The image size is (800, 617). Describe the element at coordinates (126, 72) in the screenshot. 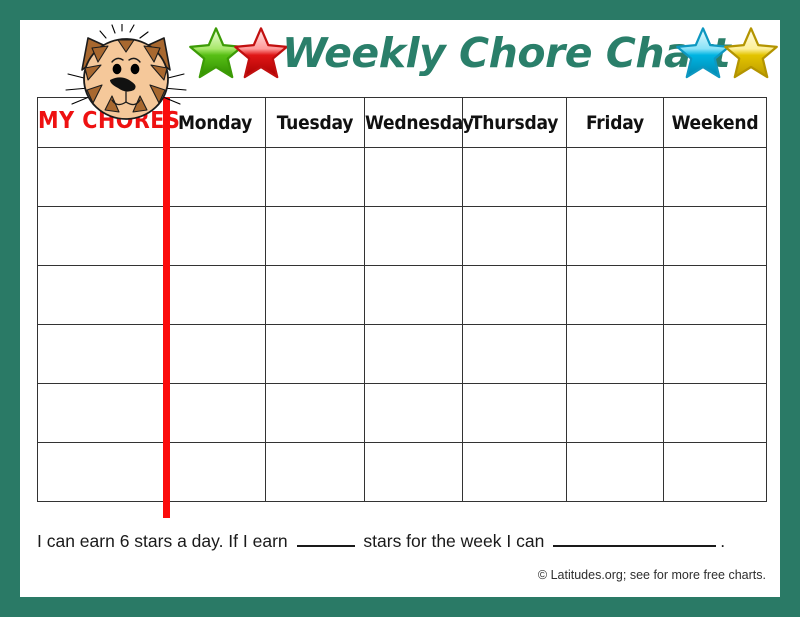

I see `cat-face-icon` at that location.